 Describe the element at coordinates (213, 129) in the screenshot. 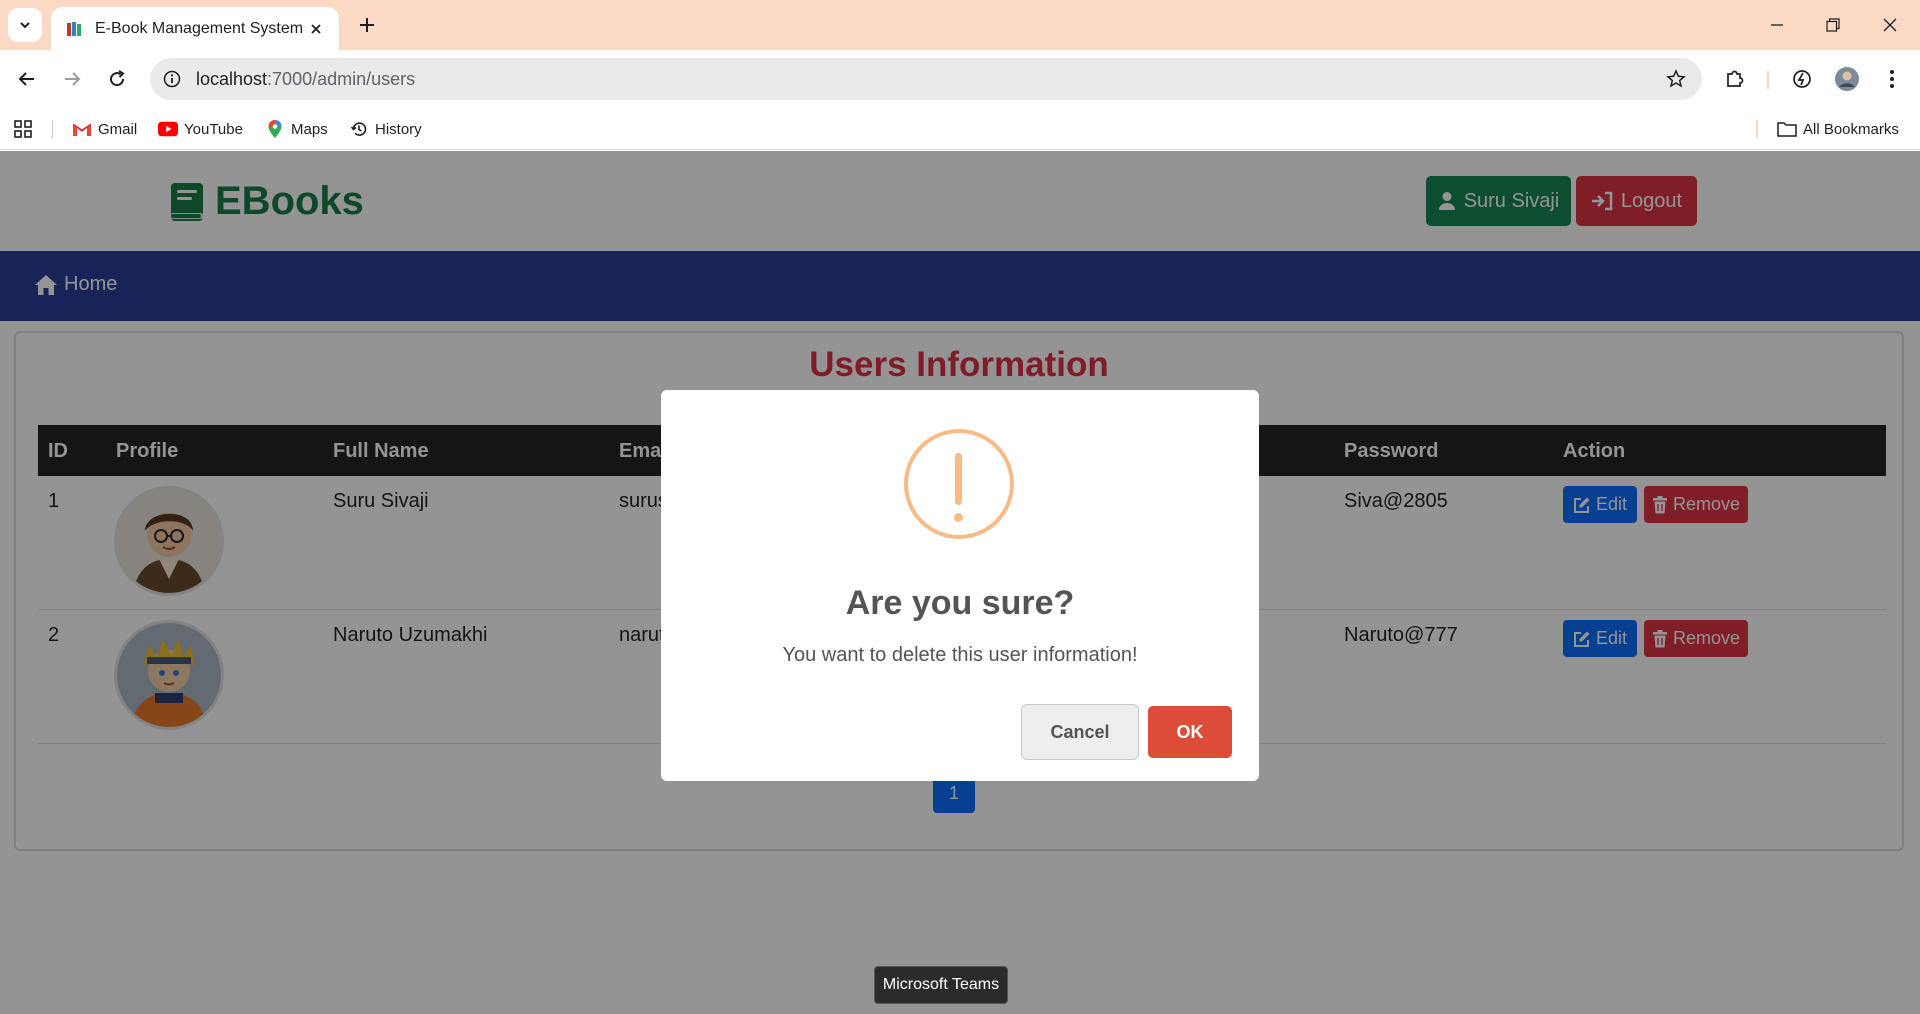

I see `bookmark-label: YouTube` at that location.